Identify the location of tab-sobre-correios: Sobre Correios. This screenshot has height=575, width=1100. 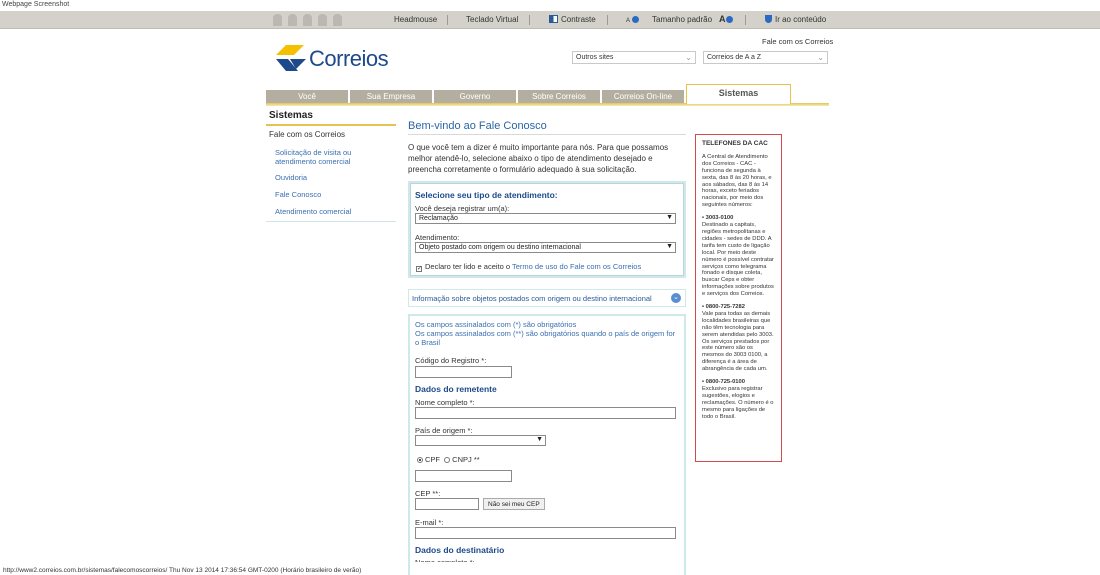
(559, 96).